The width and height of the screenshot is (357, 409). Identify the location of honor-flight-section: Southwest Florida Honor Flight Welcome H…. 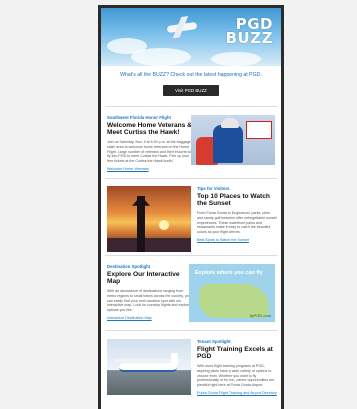
(191, 141).